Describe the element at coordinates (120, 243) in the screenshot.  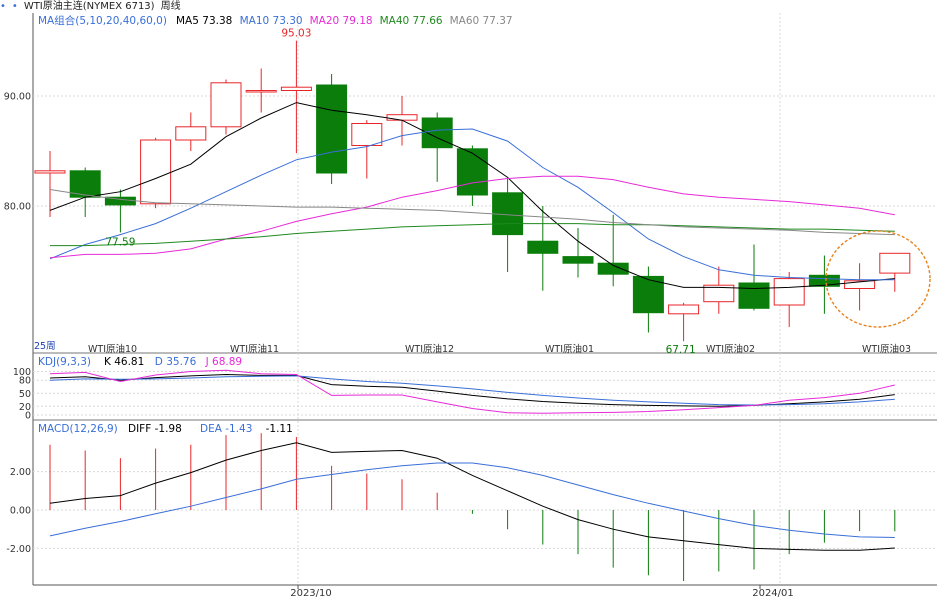
I see `price-low-label: 77.59` at that location.